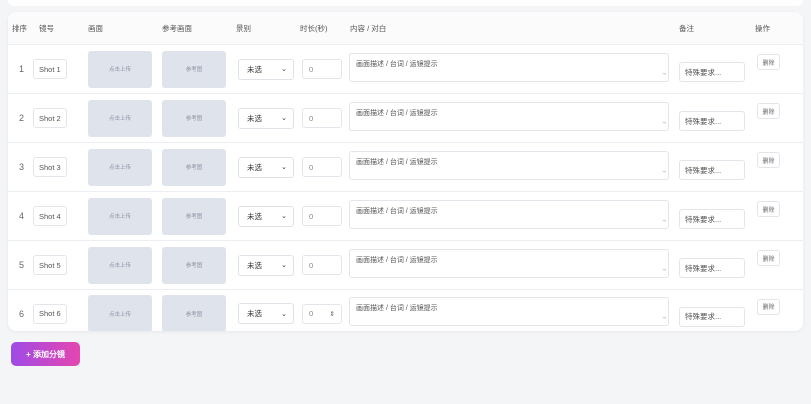 The width and height of the screenshot is (811, 404). What do you see at coordinates (21, 28) in the screenshot?
I see `header-order: 排序` at bounding box center [21, 28].